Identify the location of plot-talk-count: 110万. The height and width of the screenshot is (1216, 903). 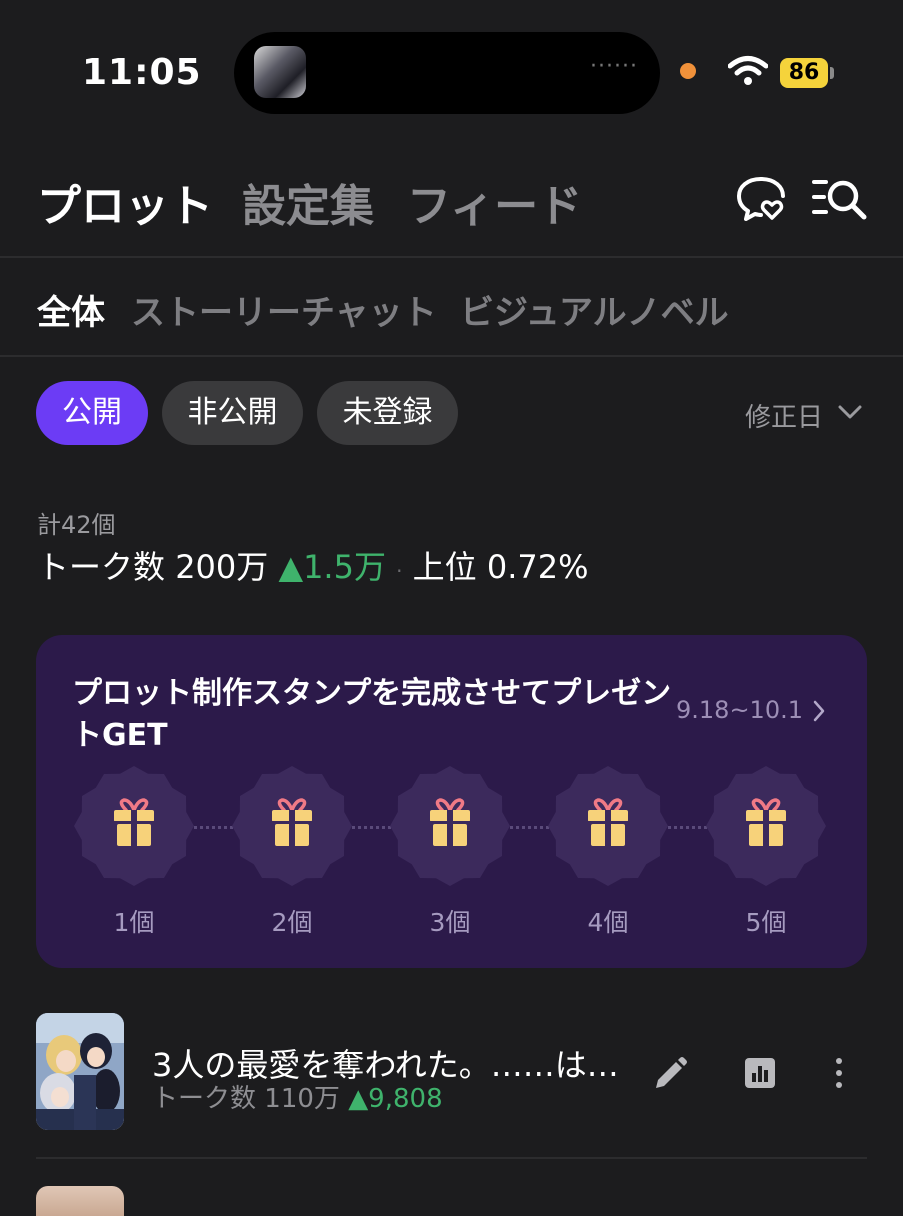
(302, 1099).